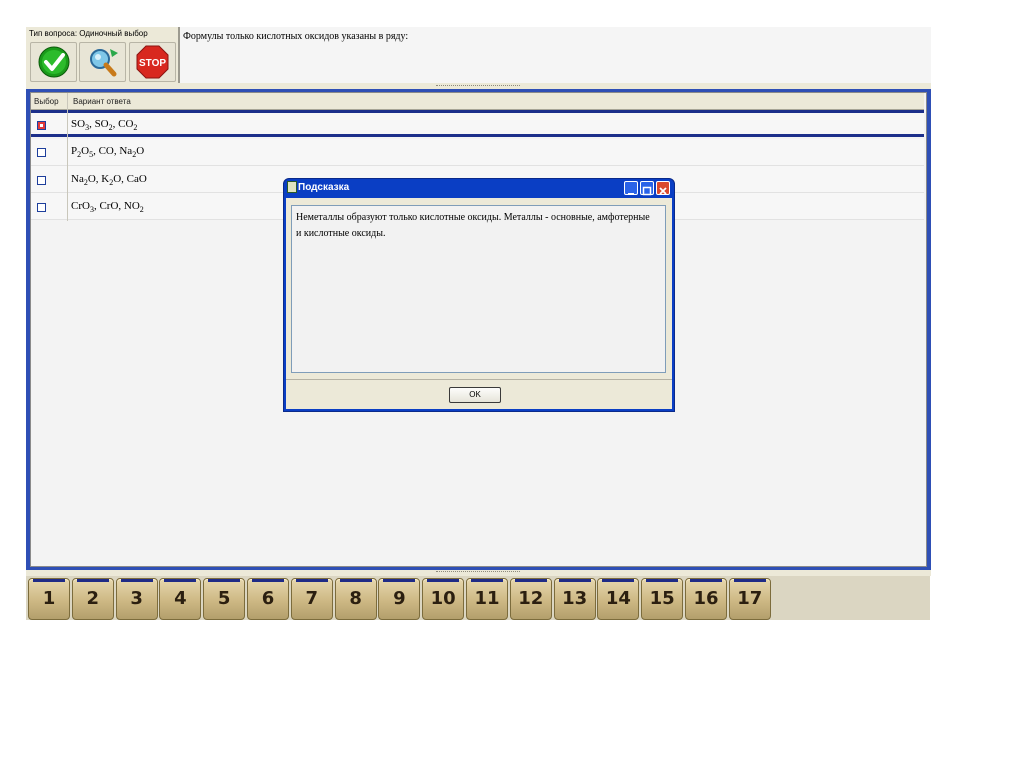 This screenshot has width=1024, height=767. I want to click on question-number-button: 11, so click(487, 599).